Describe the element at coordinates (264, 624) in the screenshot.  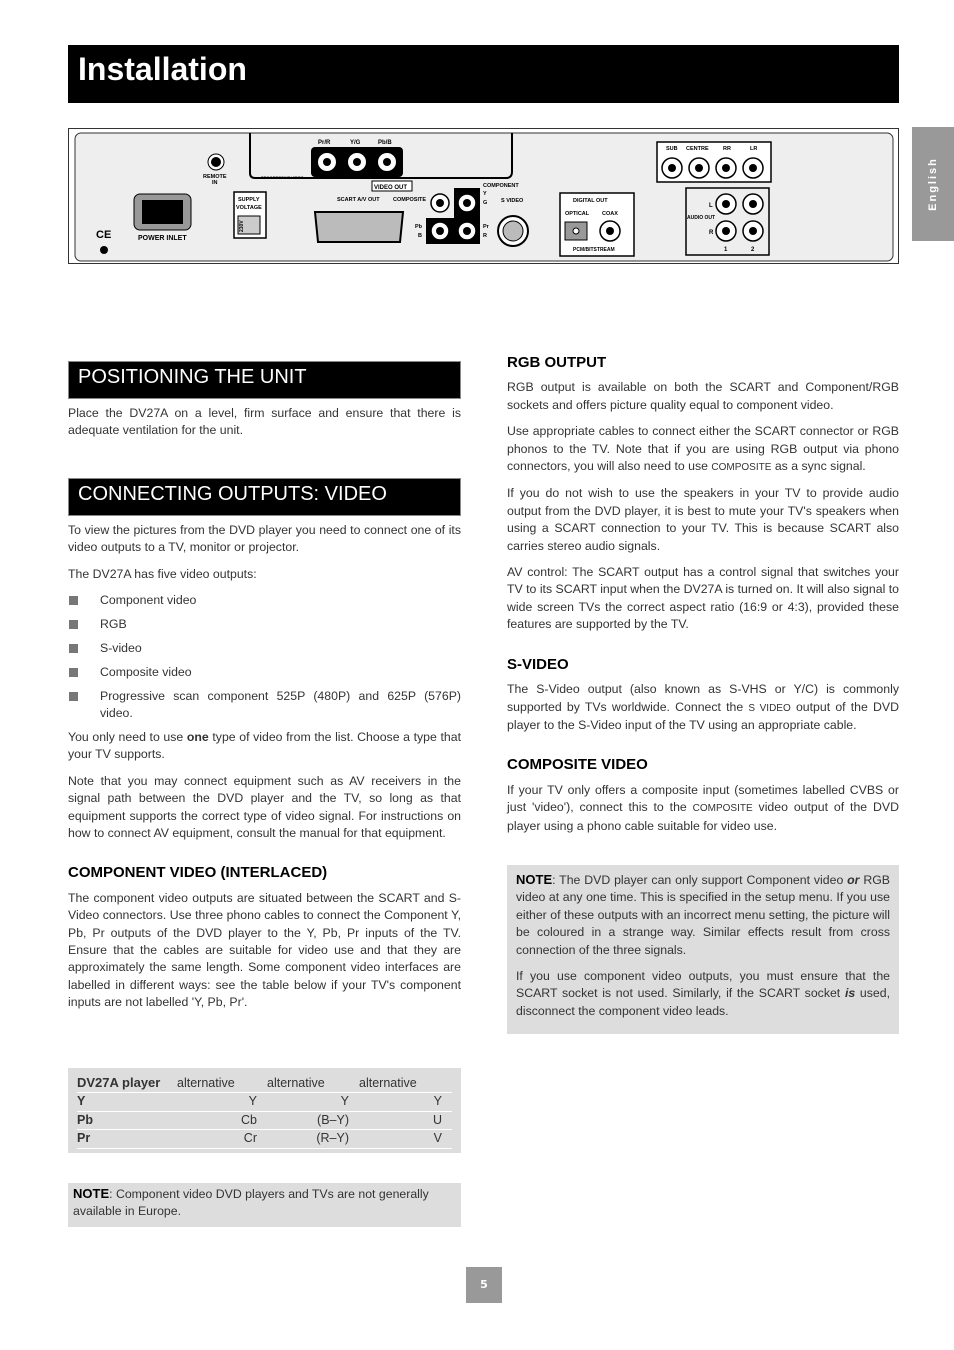
I see `list-item: RGB` at that location.